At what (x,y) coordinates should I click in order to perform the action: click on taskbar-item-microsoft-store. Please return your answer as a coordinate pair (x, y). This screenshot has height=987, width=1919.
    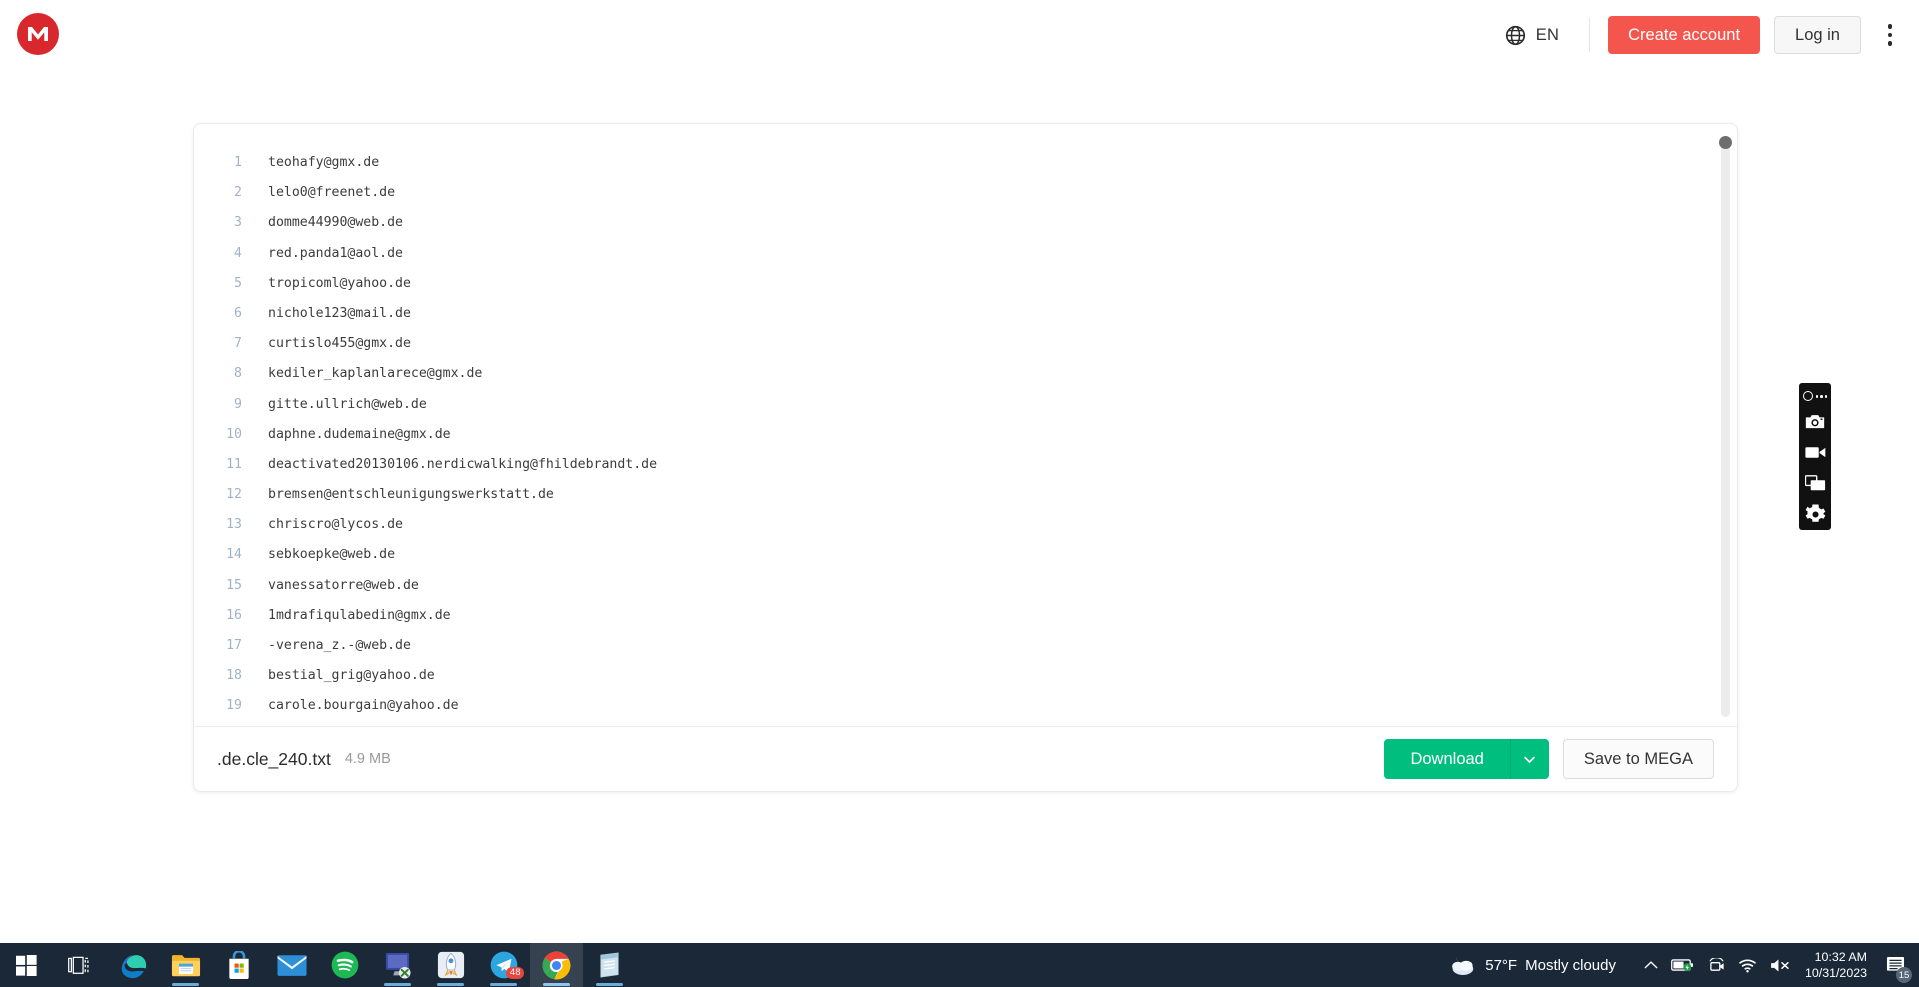
    Looking at the image, I should click on (238, 965).